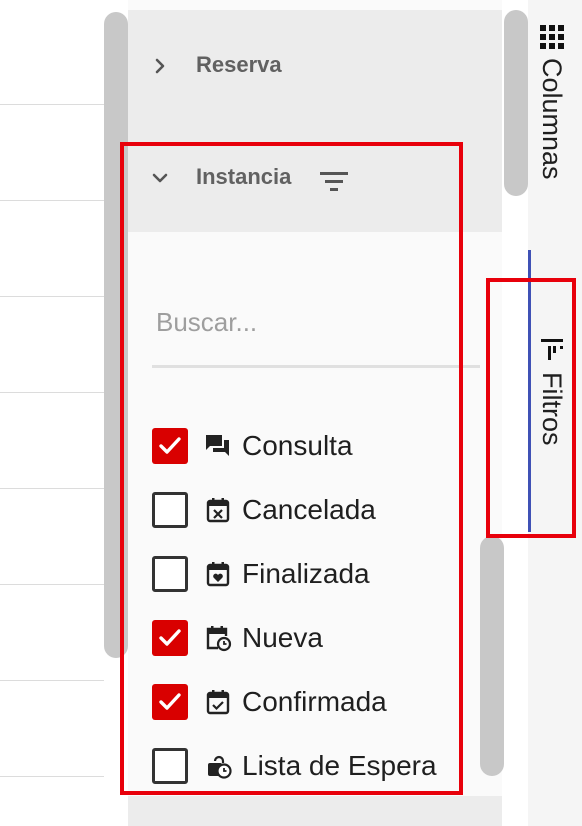  I want to click on calendar-check-icon, so click(218, 702).